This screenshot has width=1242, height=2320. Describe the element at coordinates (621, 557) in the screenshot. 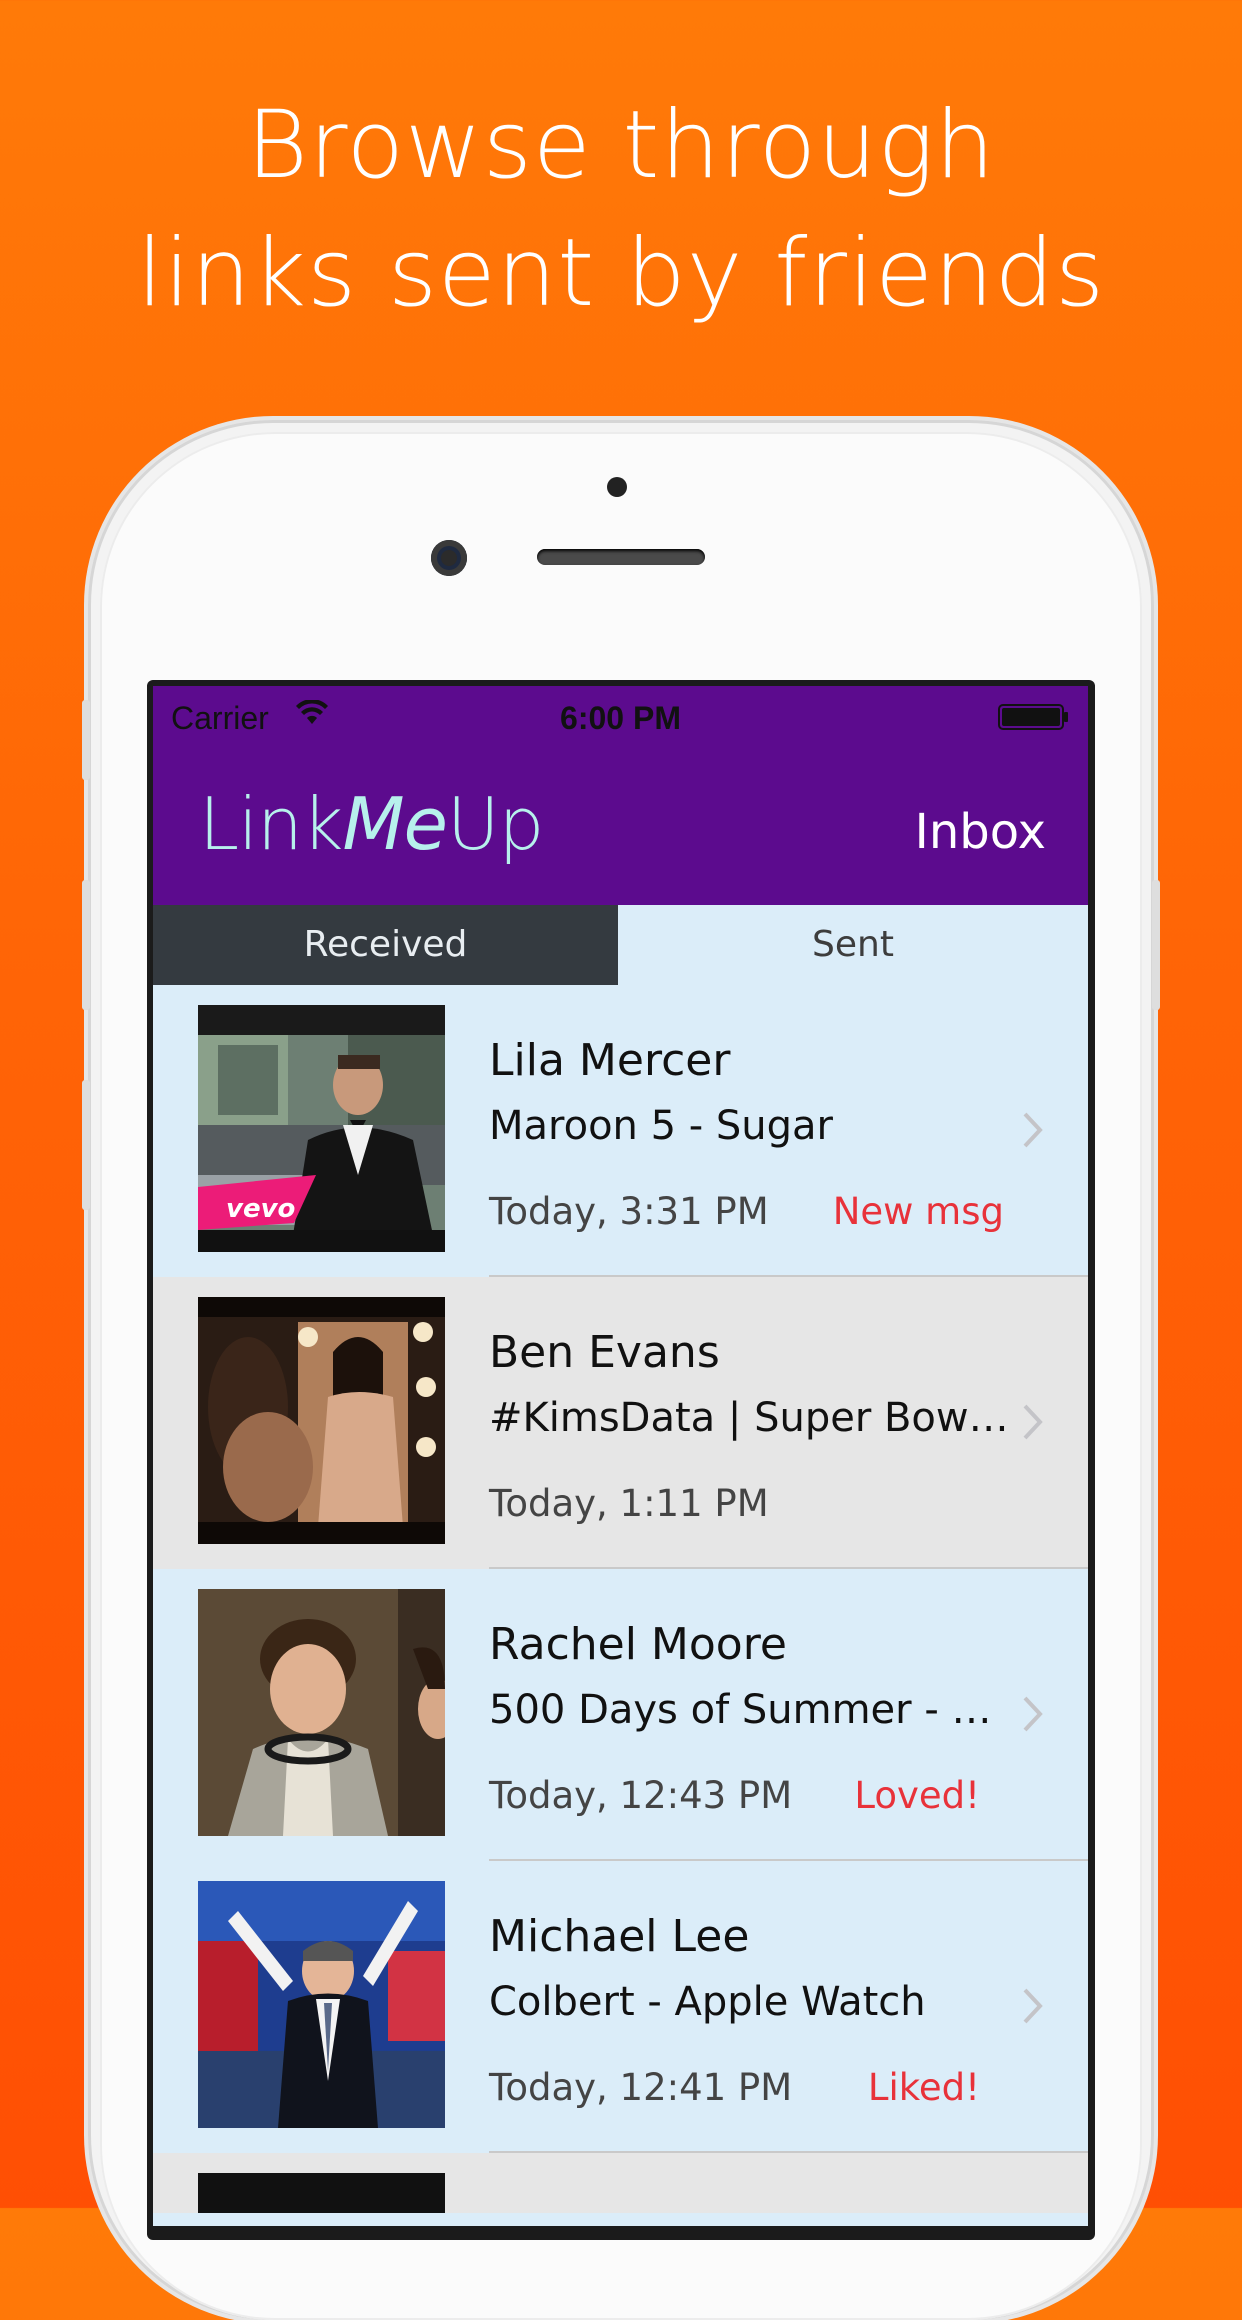

I see `earpiece-speaker` at that location.